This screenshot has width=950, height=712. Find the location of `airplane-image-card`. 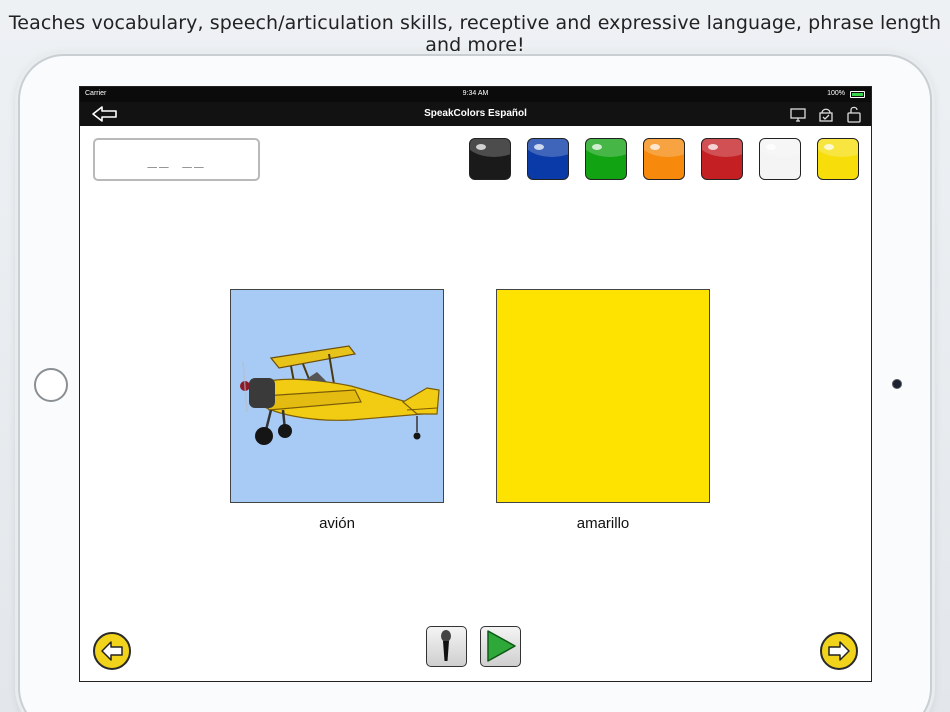

airplane-image-card is located at coordinates (337, 396).